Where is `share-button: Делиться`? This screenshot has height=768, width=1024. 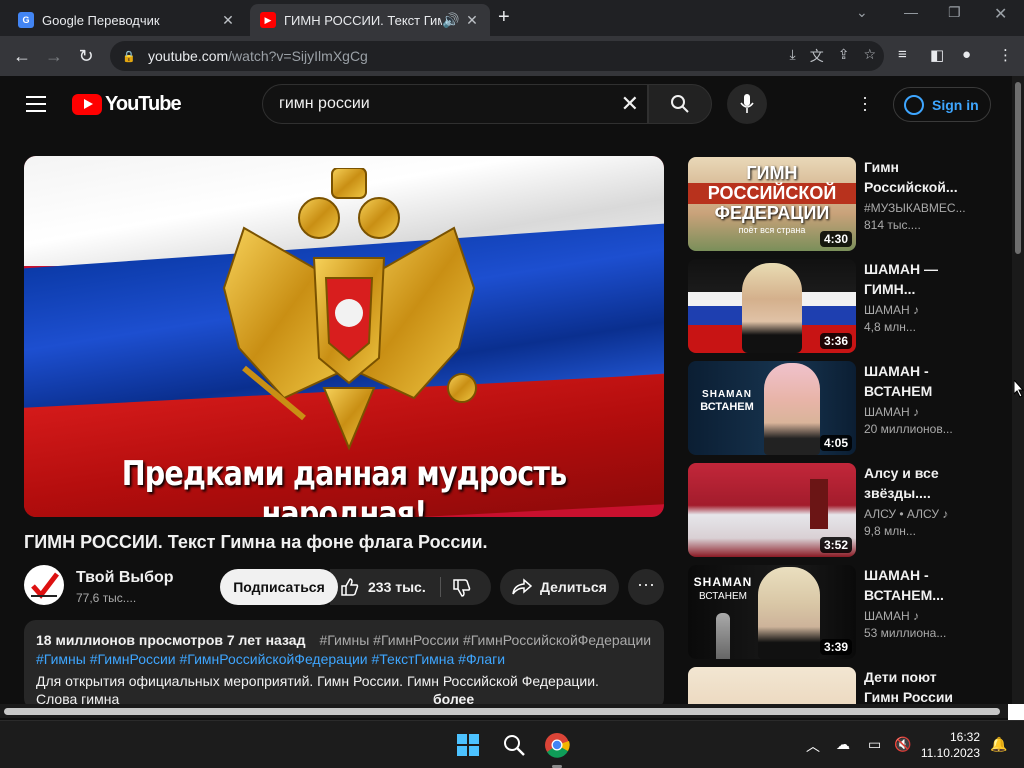 share-button: Делиться is located at coordinates (559, 587).